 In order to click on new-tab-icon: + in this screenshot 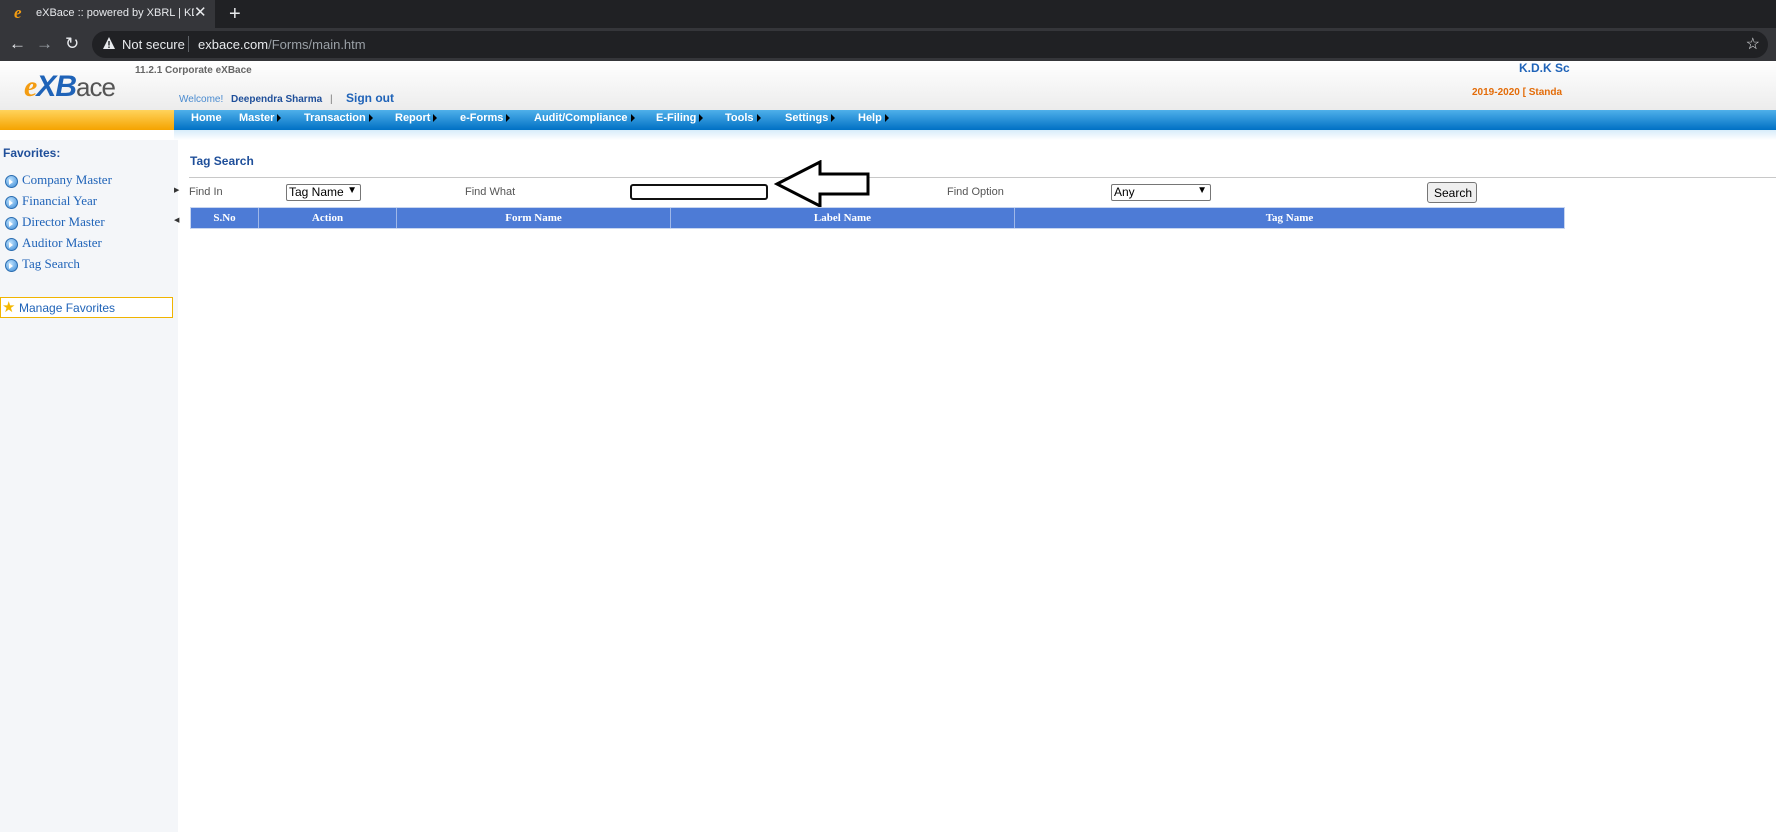, I will do `click(235, 14)`.